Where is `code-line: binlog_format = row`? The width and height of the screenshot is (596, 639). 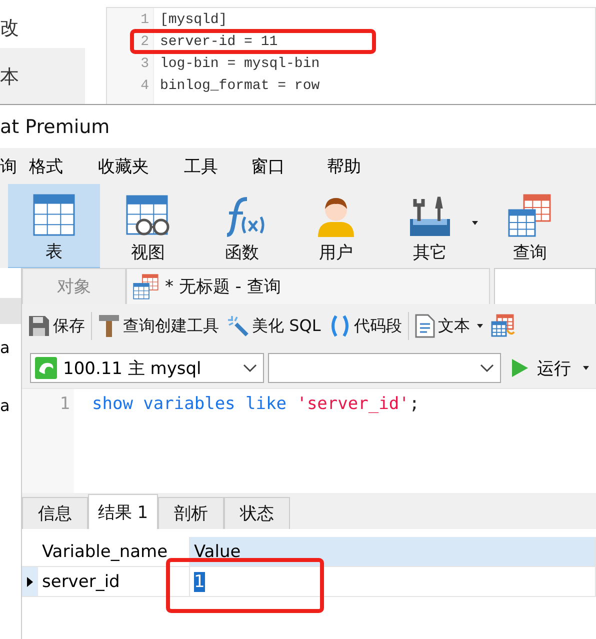
code-line: binlog_format = row is located at coordinates (240, 86).